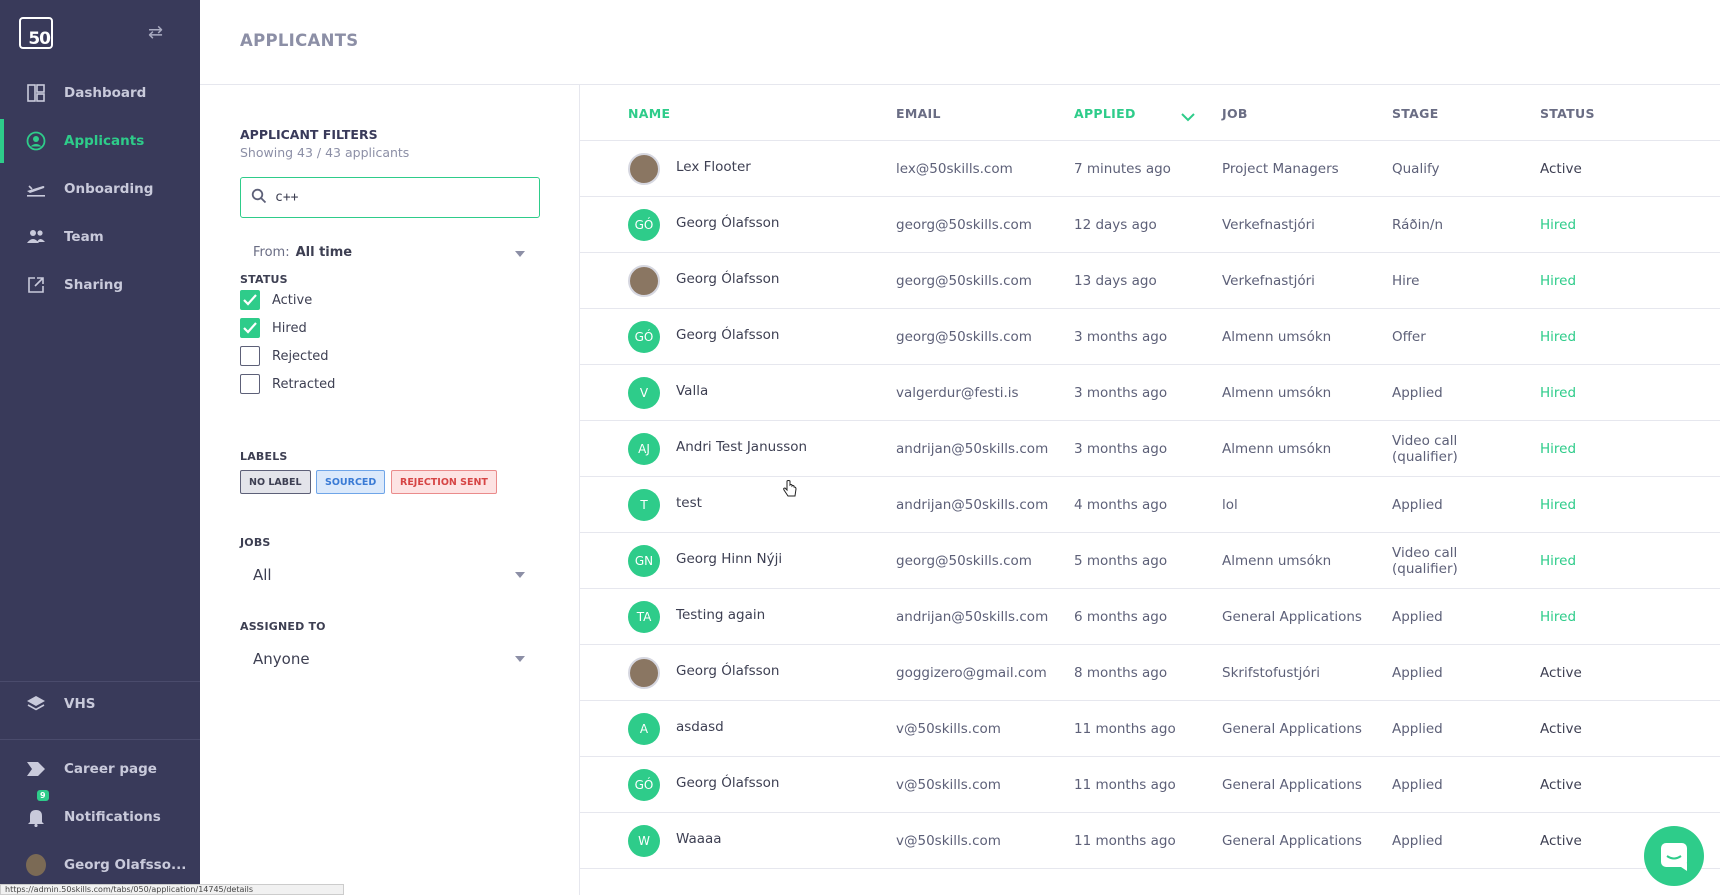 This screenshot has width=1720, height=895. What do you see at coordinates (1121, 561) in the screenshot?
I see `applied-date: 5 months ago` at bounding box center [1121, 561].